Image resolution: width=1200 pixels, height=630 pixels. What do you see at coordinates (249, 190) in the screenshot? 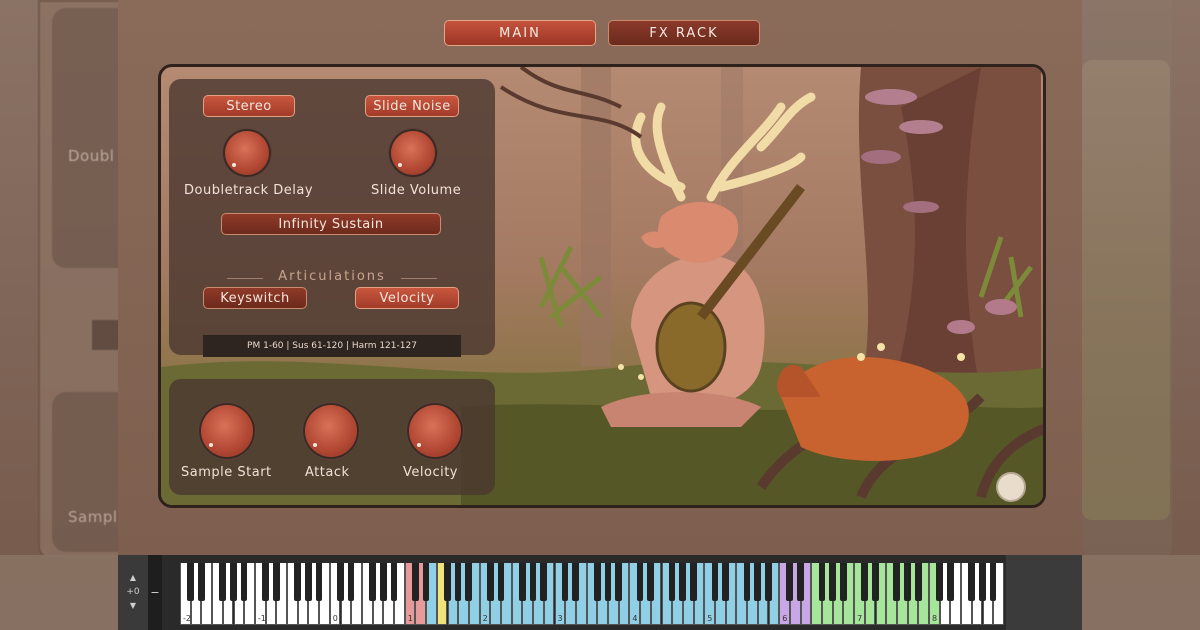
I see `doubletrack-delay-label: Doubletrack Delay` at bounding box center [249, 190].